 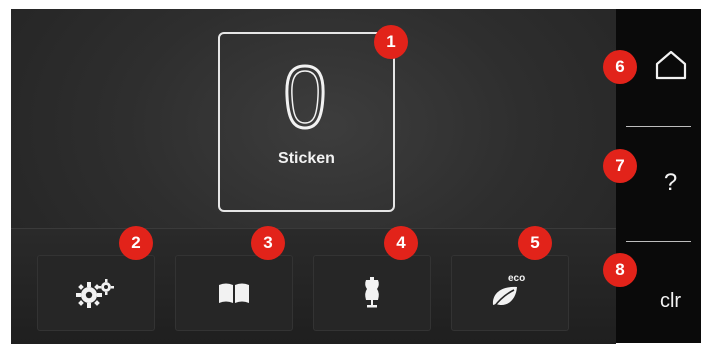 What do you see at coordinates (517, 278) in the screenshot?
I see `eco-label: eco` at bounding box center [517, 278].